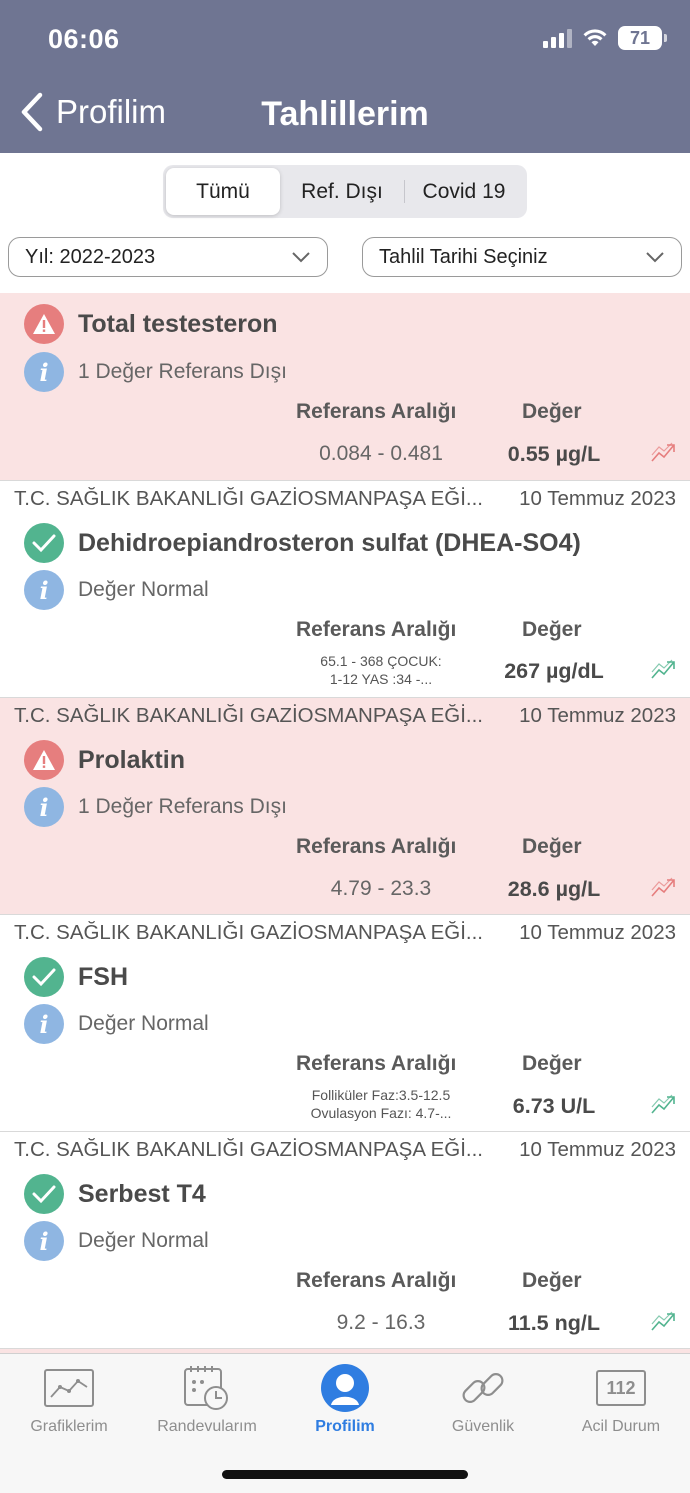 The height and width of the screenshot is (1493, 690). What do you see at coordinates (178, 323) in the screenshot?
I see `test-name: Total testesteron` at bounding box center [178, 323].